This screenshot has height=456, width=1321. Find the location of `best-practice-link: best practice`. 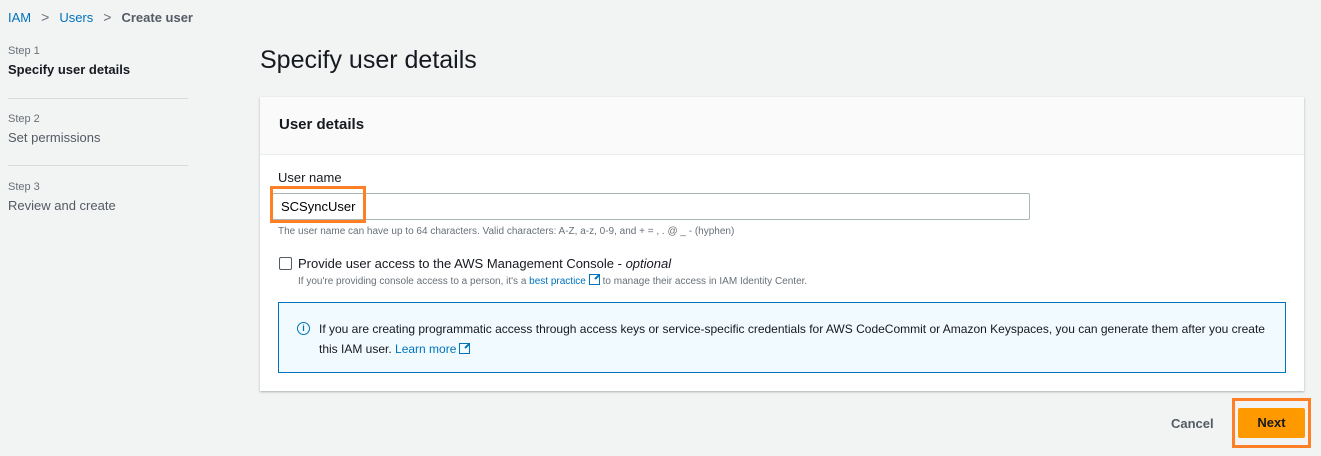

best-practice-link: best practice is located at coordinates (557, 281).